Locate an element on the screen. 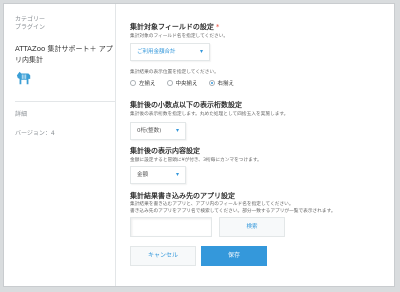 Image resolution: width=400 pixels, height=292 pixels. target-field-title: 集計対象フィールドの設定 * is located at coordinates (174, 27).